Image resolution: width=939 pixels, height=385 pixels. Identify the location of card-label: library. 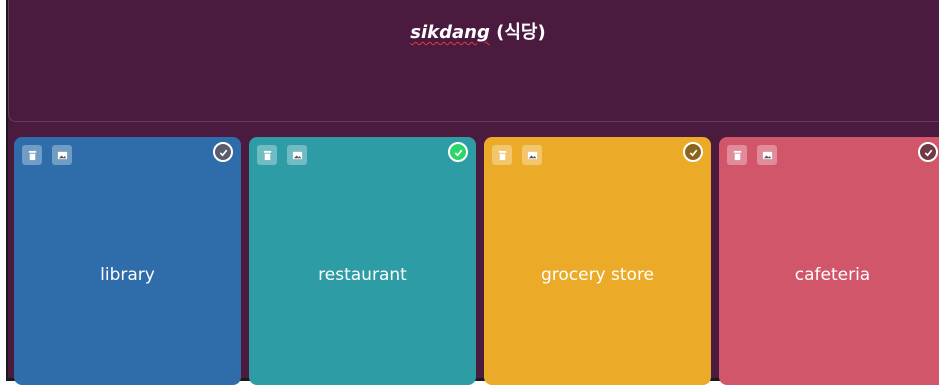
(127, 275).